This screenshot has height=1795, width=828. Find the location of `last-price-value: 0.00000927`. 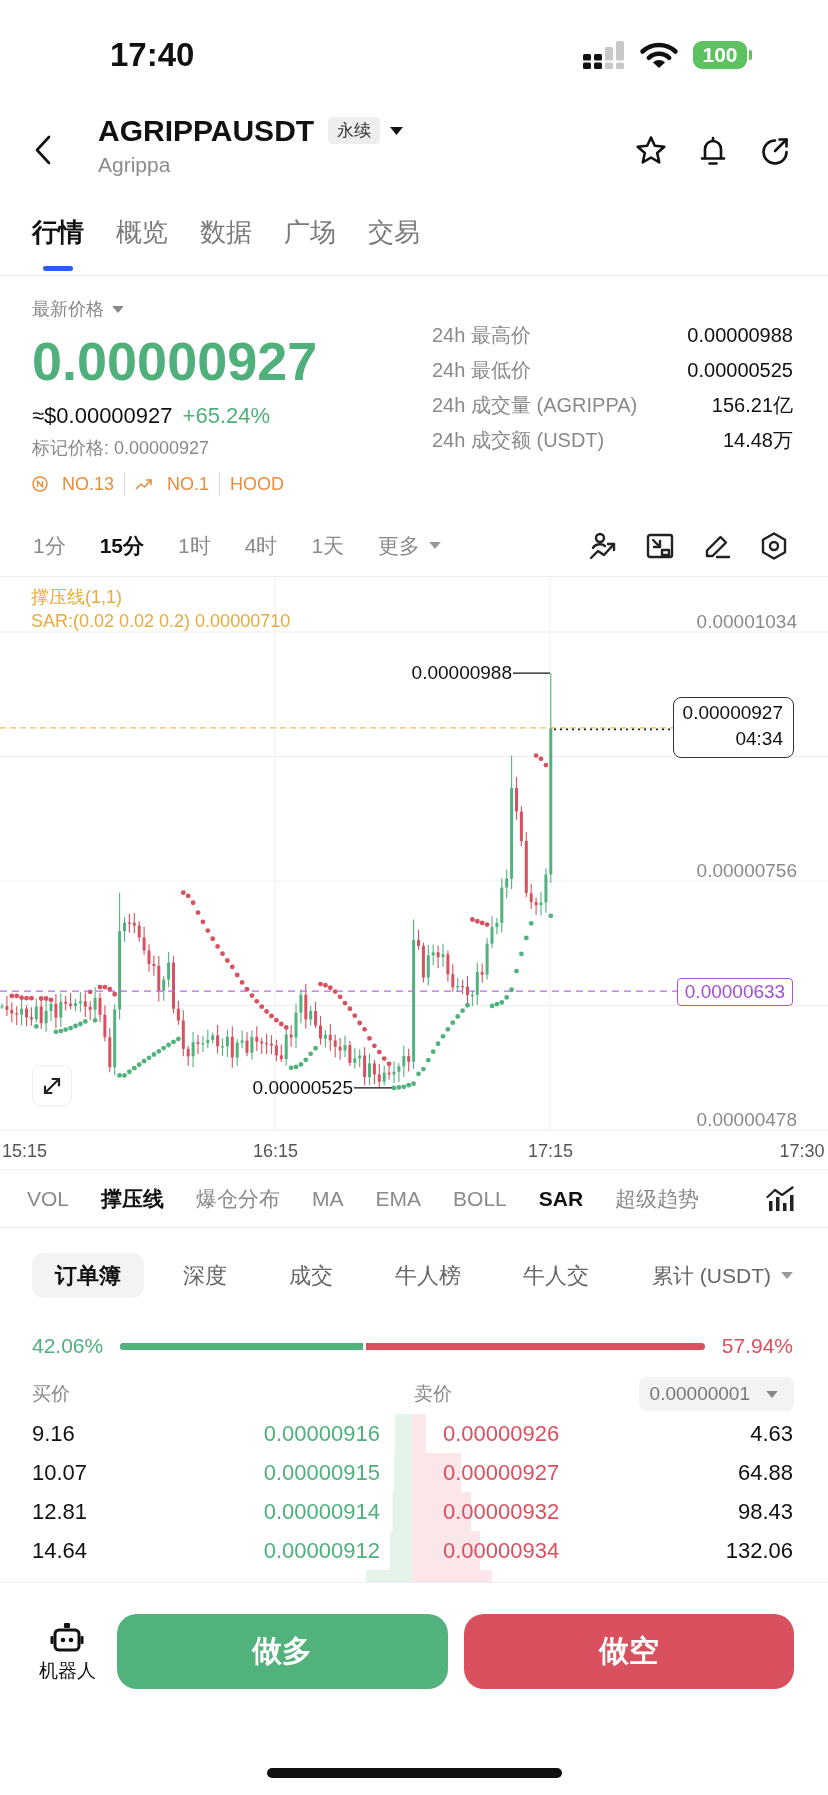

last-price-value: 0.00000927 is located at coordinates (732, 713).